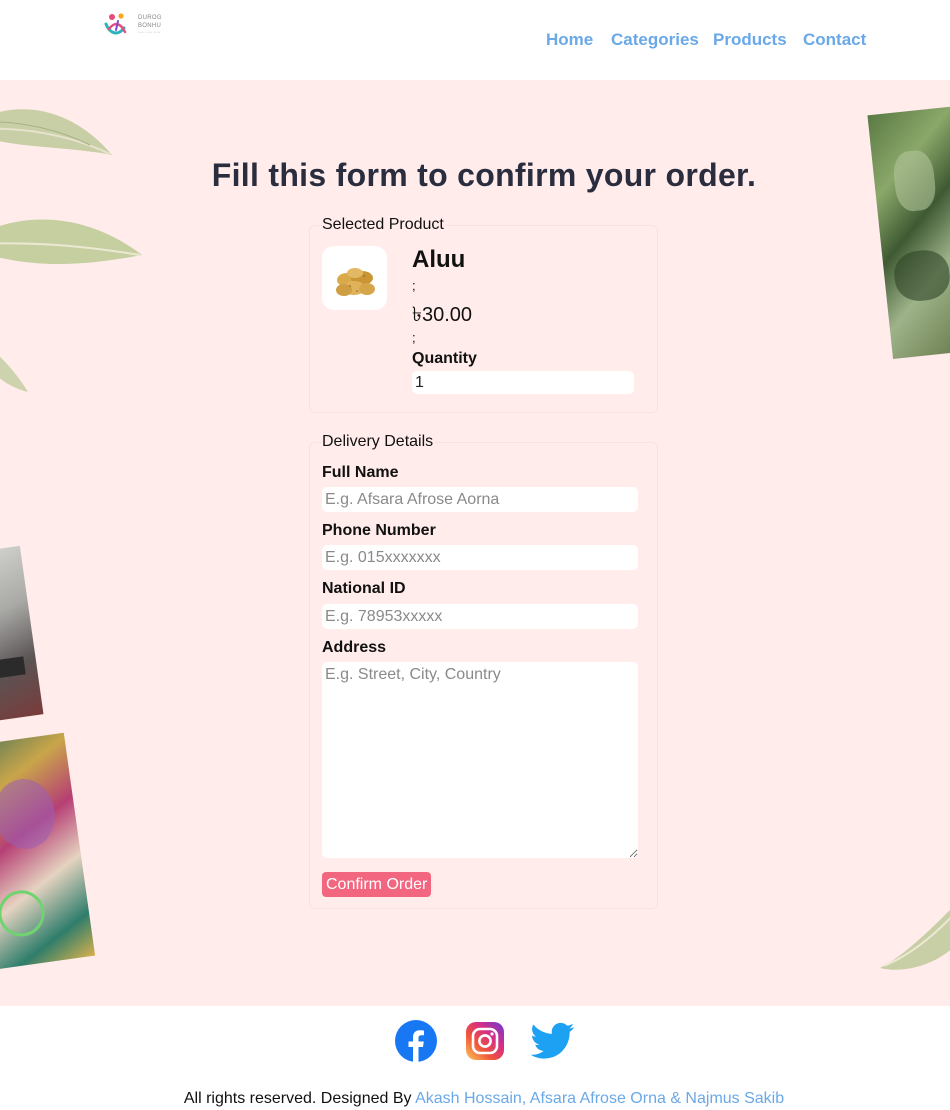 The width and height of the screenshot is (950, 1110). I want to click on quantity-label: Quantity, so click(444, 358).